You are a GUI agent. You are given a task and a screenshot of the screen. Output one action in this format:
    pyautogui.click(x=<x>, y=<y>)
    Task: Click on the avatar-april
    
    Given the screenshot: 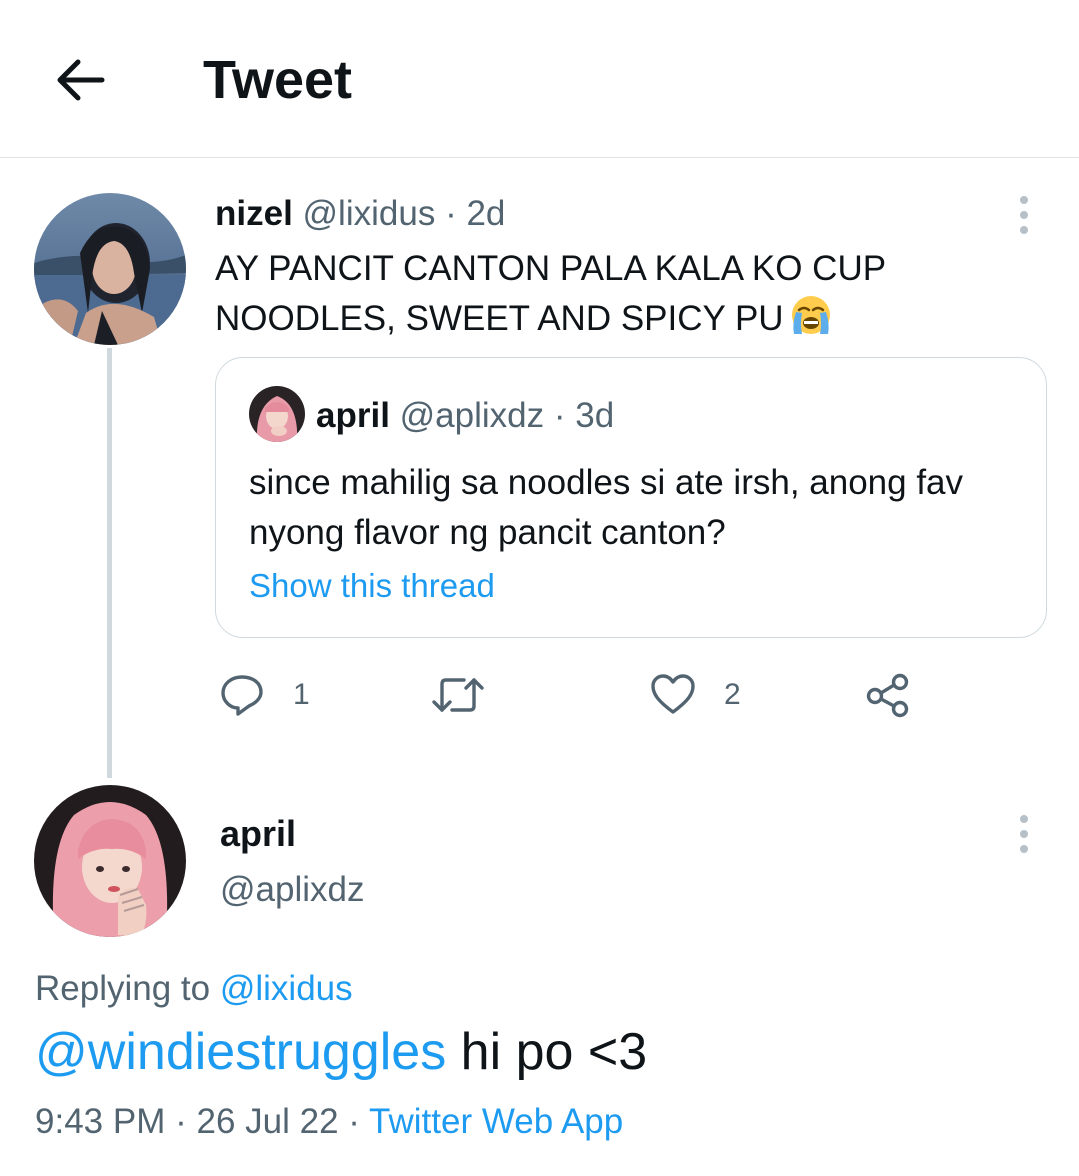 What is the action you would take?
    pyautogui.click(x=110, y=861)
    